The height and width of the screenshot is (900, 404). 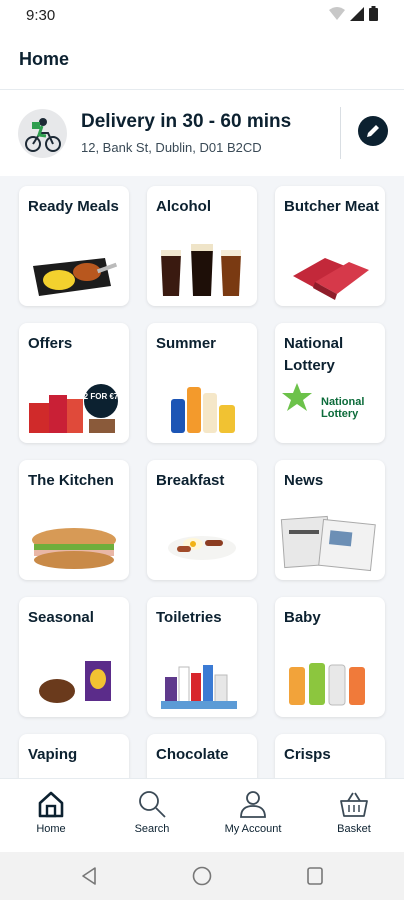 What do you see at coordinates (75, 682) in the screenshot?
I see `easter-eggs-icon` at bounding box center [75, 682].